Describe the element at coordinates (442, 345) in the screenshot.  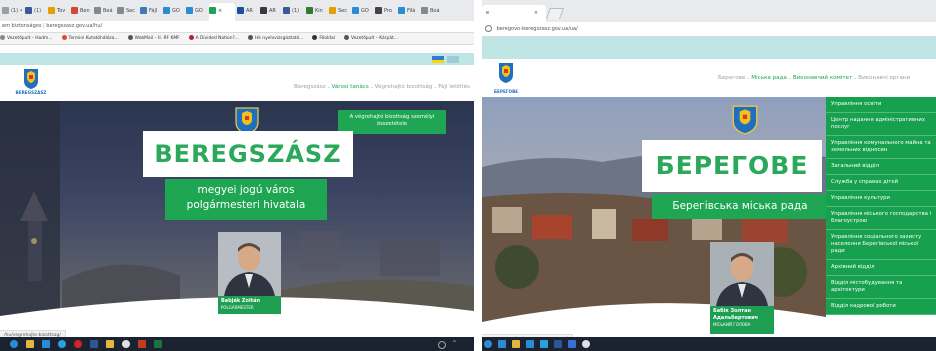
I see `people-icon` at that location.